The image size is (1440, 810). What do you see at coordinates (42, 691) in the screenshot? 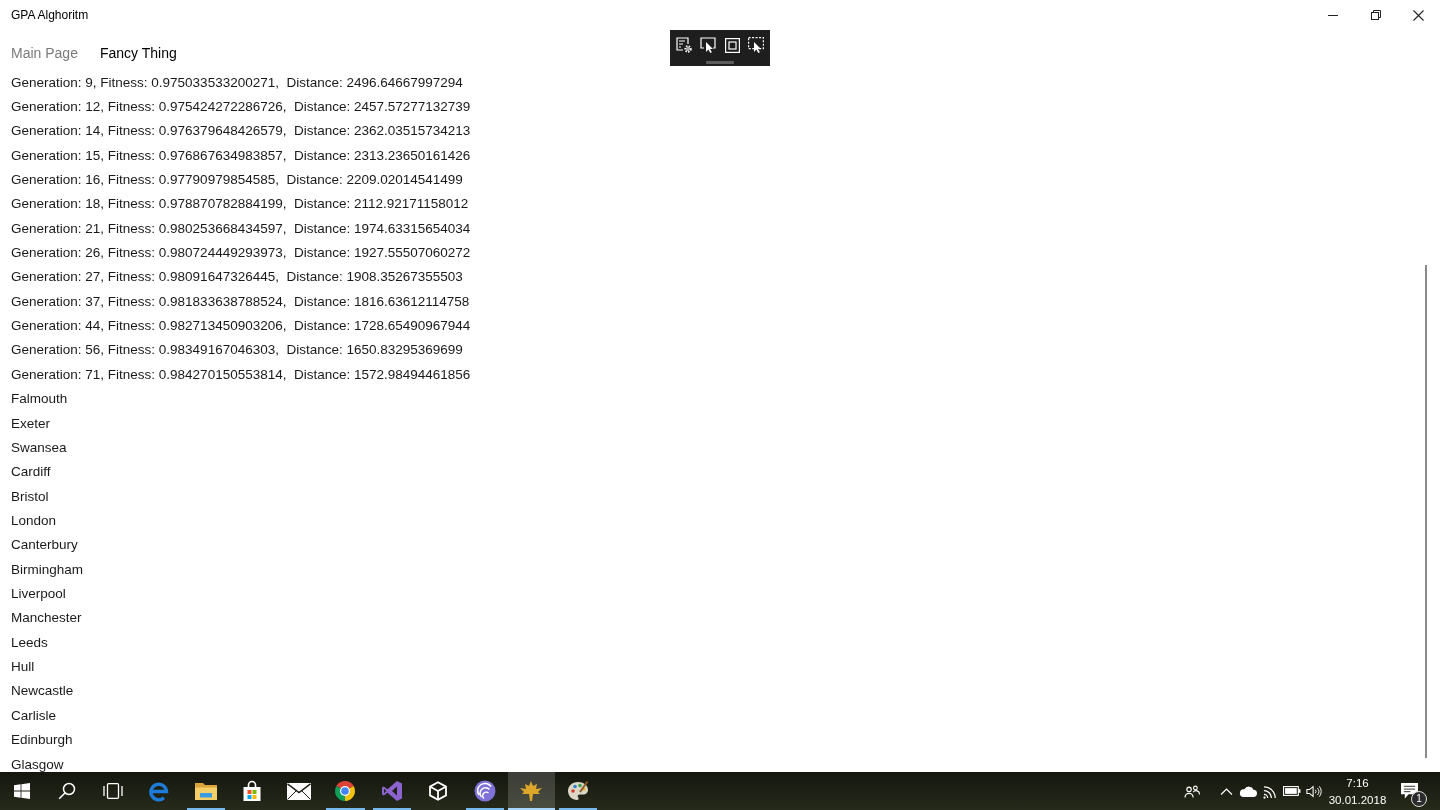
I see `city-name: Newcastle` at bounding box center [42, 691].